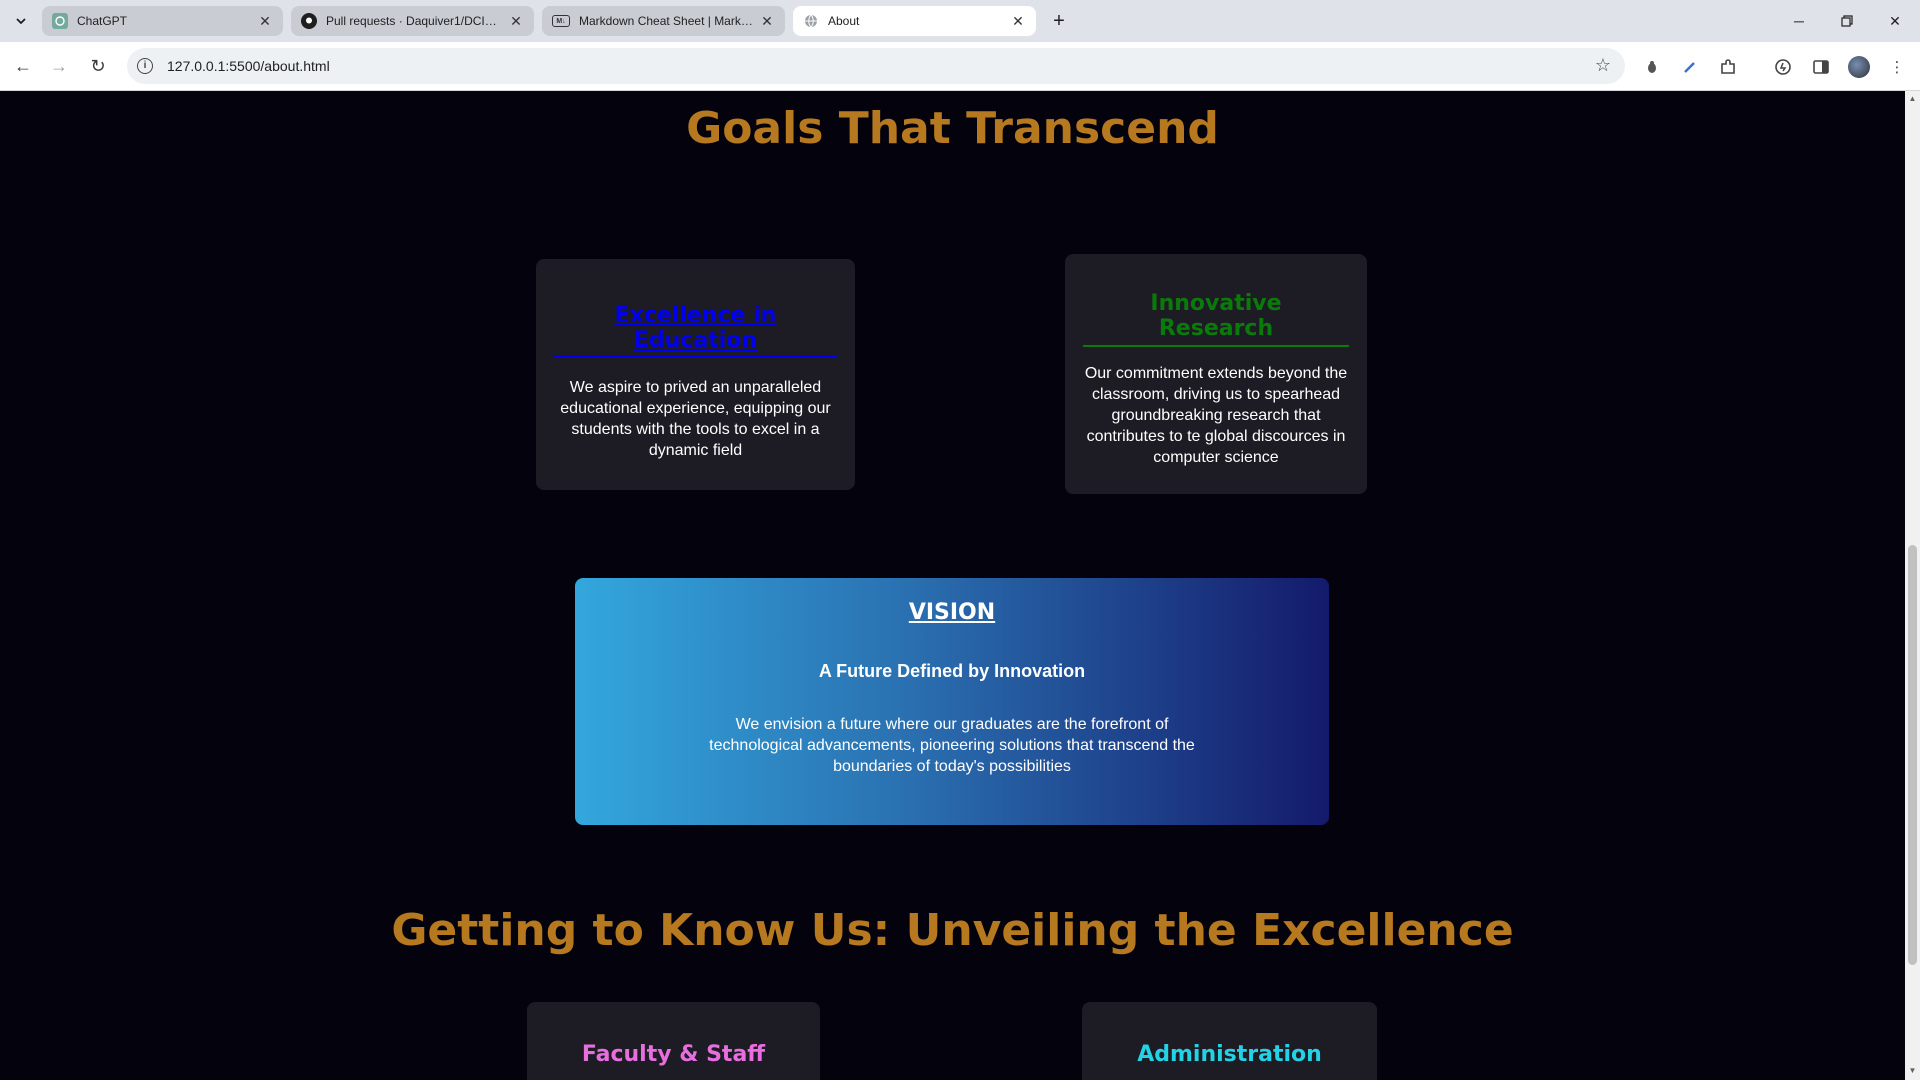 This screenshot has width=1920, height=1080. Describe the element at coordinates (673, 1041) in the screenshot. I see `know-card-faculty: Faculty & Staff` at that location.